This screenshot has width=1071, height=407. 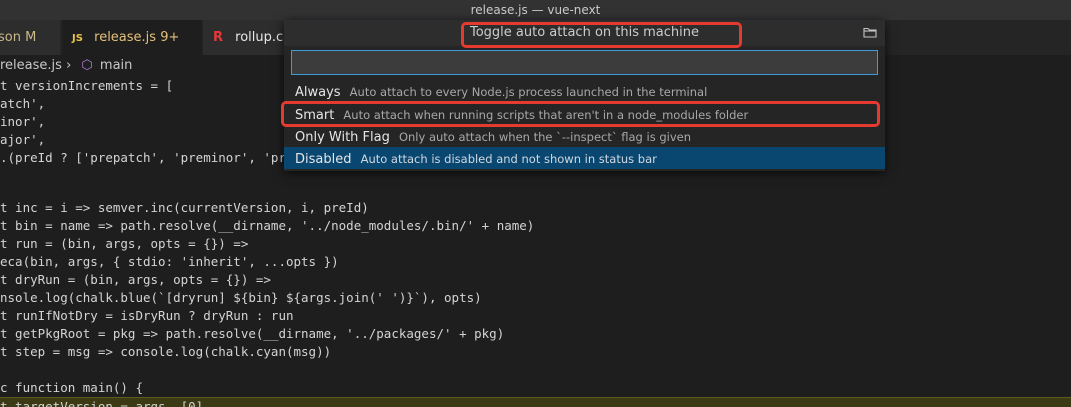 I want to click on option-label: Always, so click(x=318, y=92).